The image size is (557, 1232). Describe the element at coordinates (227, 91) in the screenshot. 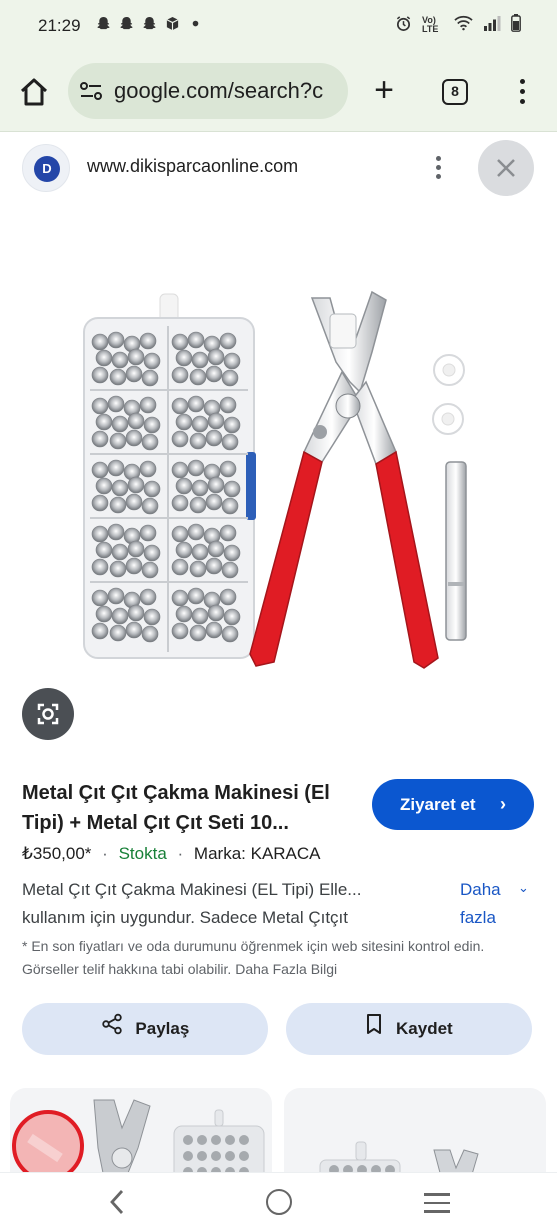

I see `url-text: google.com/search?c` at that location.